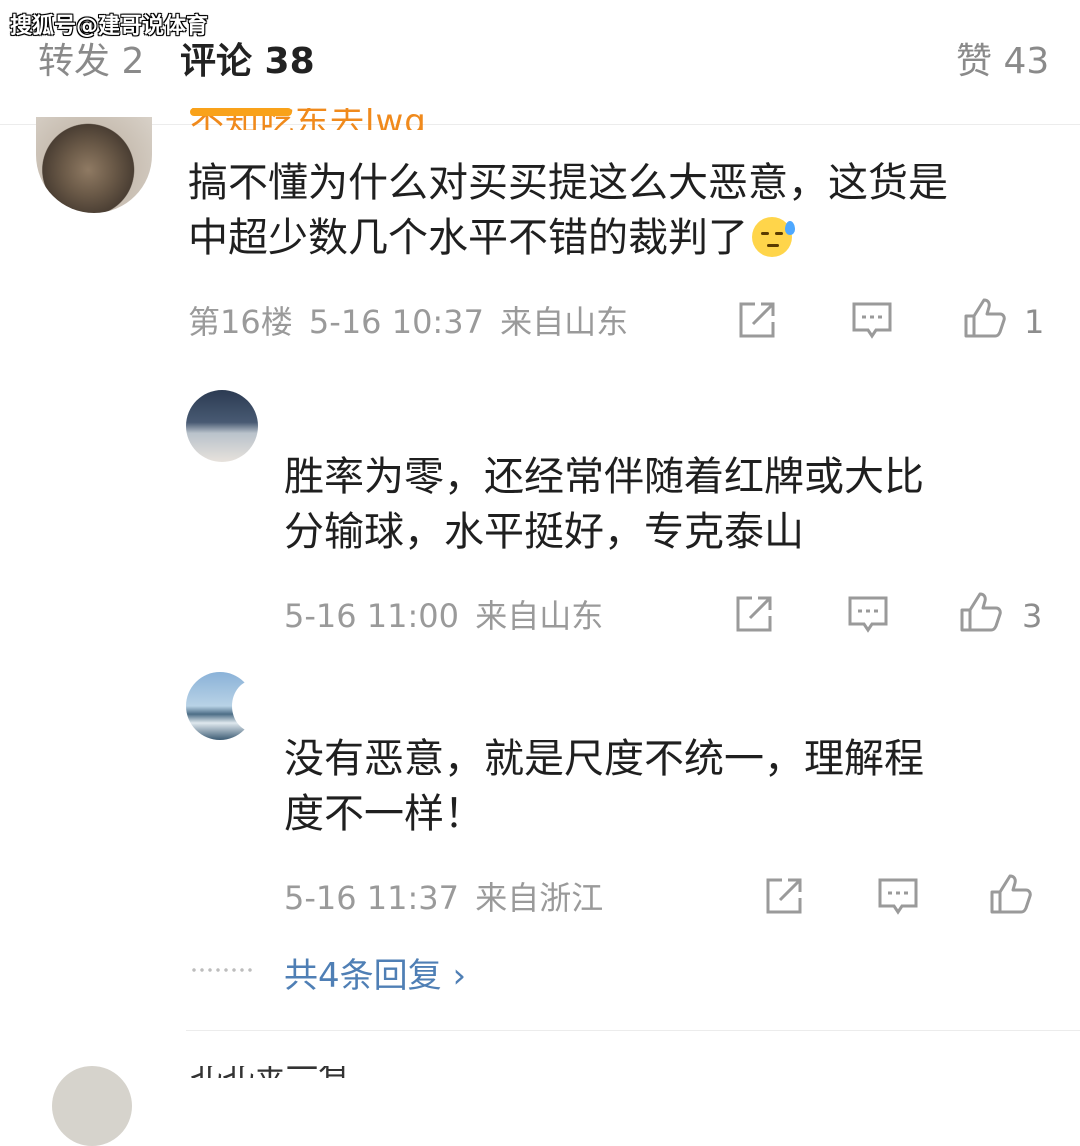  What do you see at coordinates (773, 237) in the screenshot?
I see `sweat-emoji-icon` at bounding box center [773, 237].